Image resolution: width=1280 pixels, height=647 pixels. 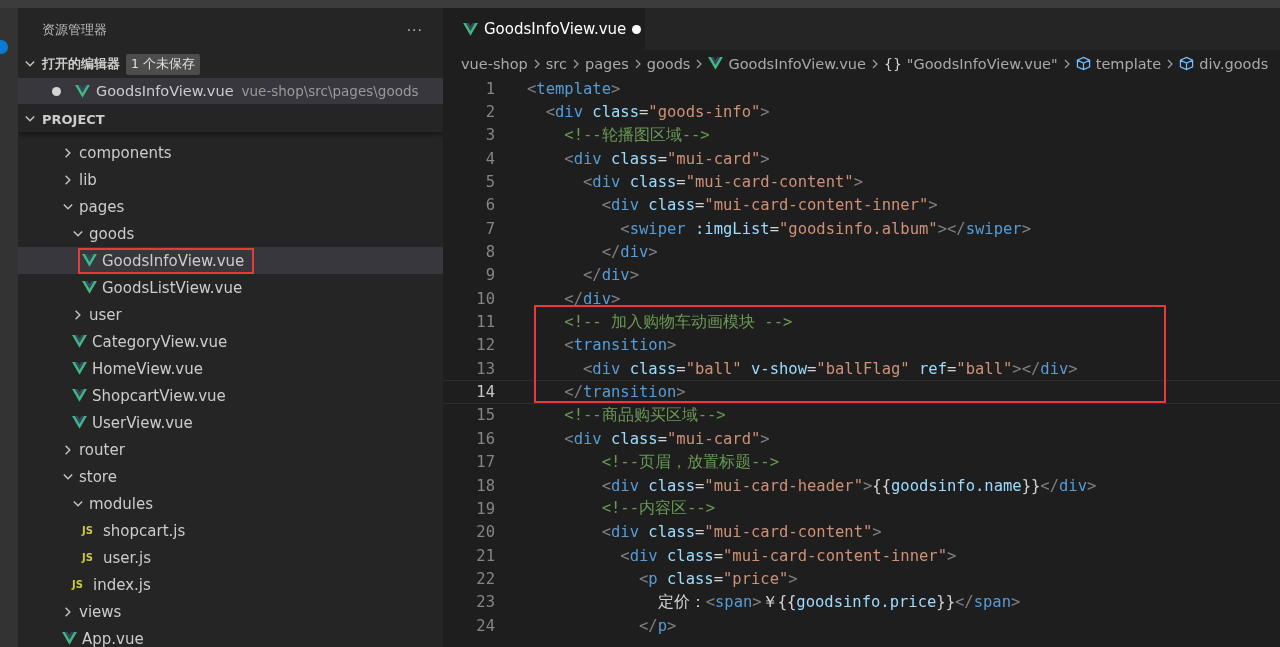 What do you see at coordinates (230, 64) in the screenshot?
I see `open-editors-header: 打开的编辑器 1 个未保存` at bounding box center [230, 64].